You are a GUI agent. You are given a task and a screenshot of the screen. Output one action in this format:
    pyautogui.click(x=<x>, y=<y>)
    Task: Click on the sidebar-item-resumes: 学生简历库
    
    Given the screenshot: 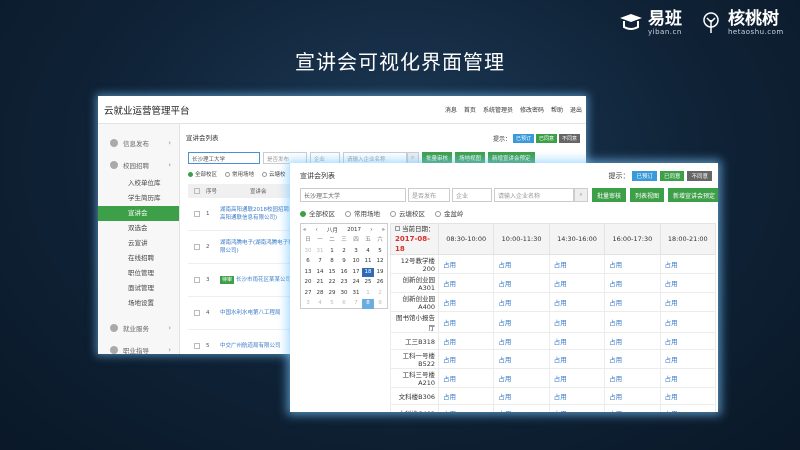 What is the action you would take?
    pyautogui.click(x=138, y=198)
    